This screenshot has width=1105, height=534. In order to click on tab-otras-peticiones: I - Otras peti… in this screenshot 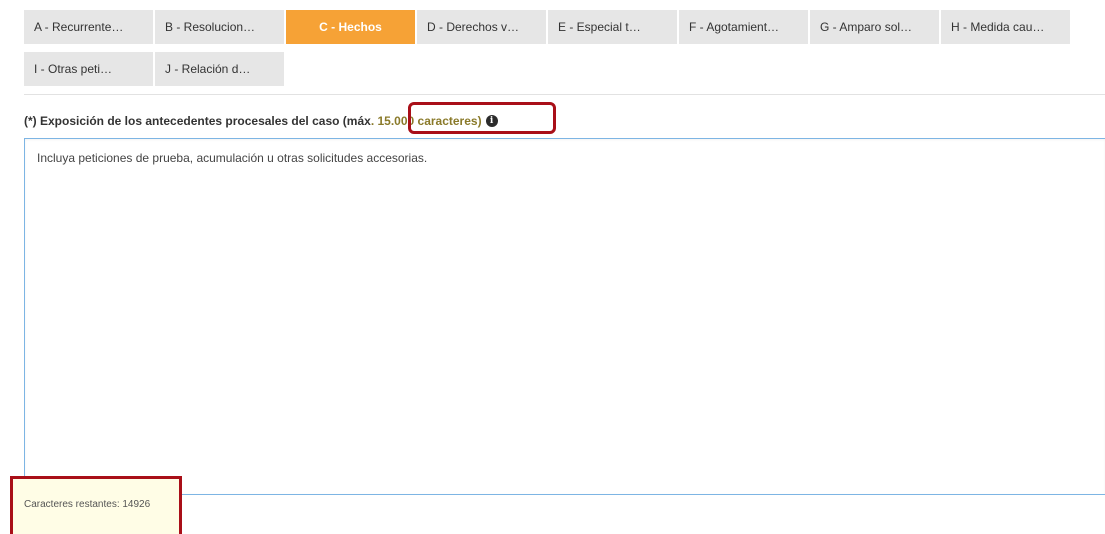, I will do `click(88, 69)`.